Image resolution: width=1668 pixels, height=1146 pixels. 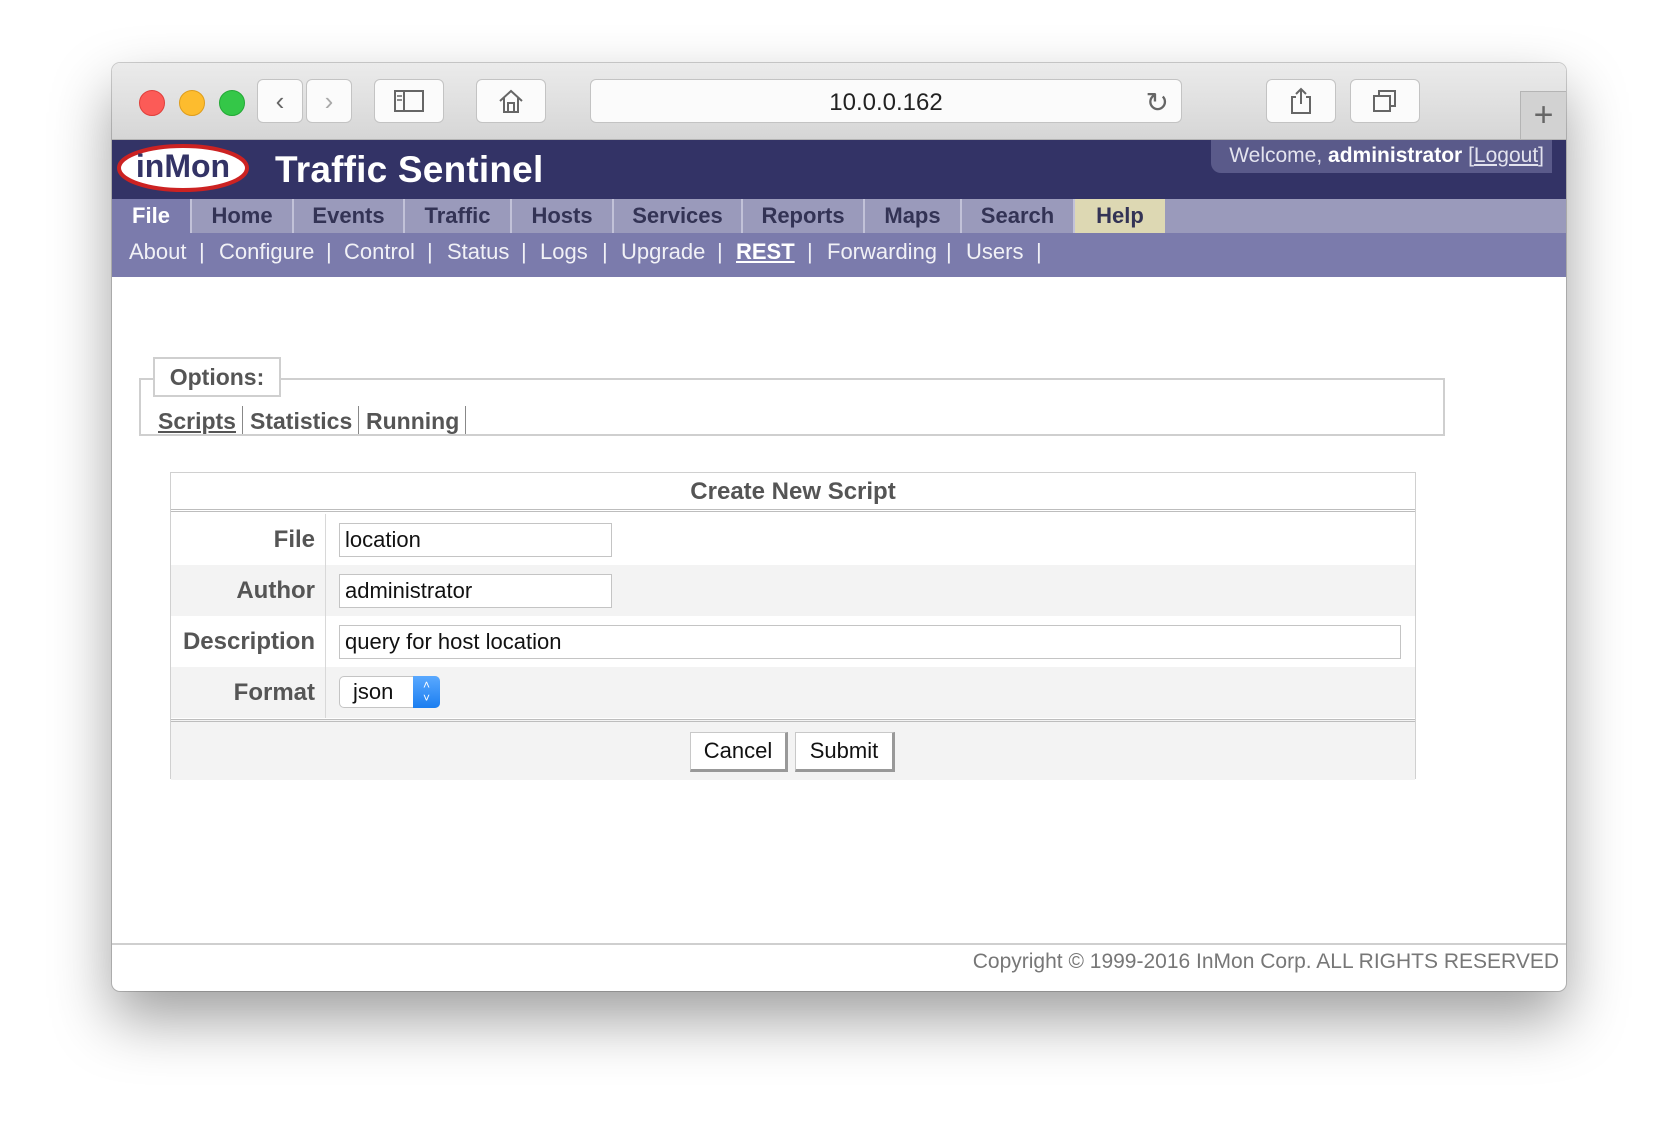 What do you see at coordinates (913, 216) in the screenshot?
I see `nav-maps: Maps` at bounding box center [913, 216].